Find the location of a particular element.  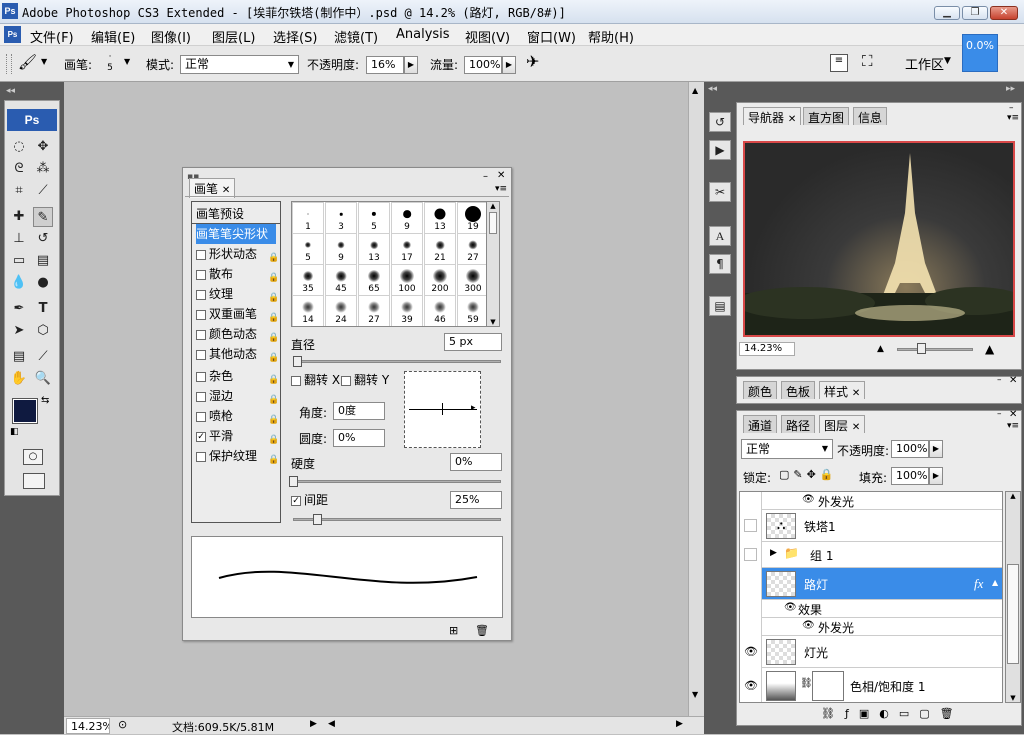

brush-tip-cell: 27 is located at coordinates (374, 310).